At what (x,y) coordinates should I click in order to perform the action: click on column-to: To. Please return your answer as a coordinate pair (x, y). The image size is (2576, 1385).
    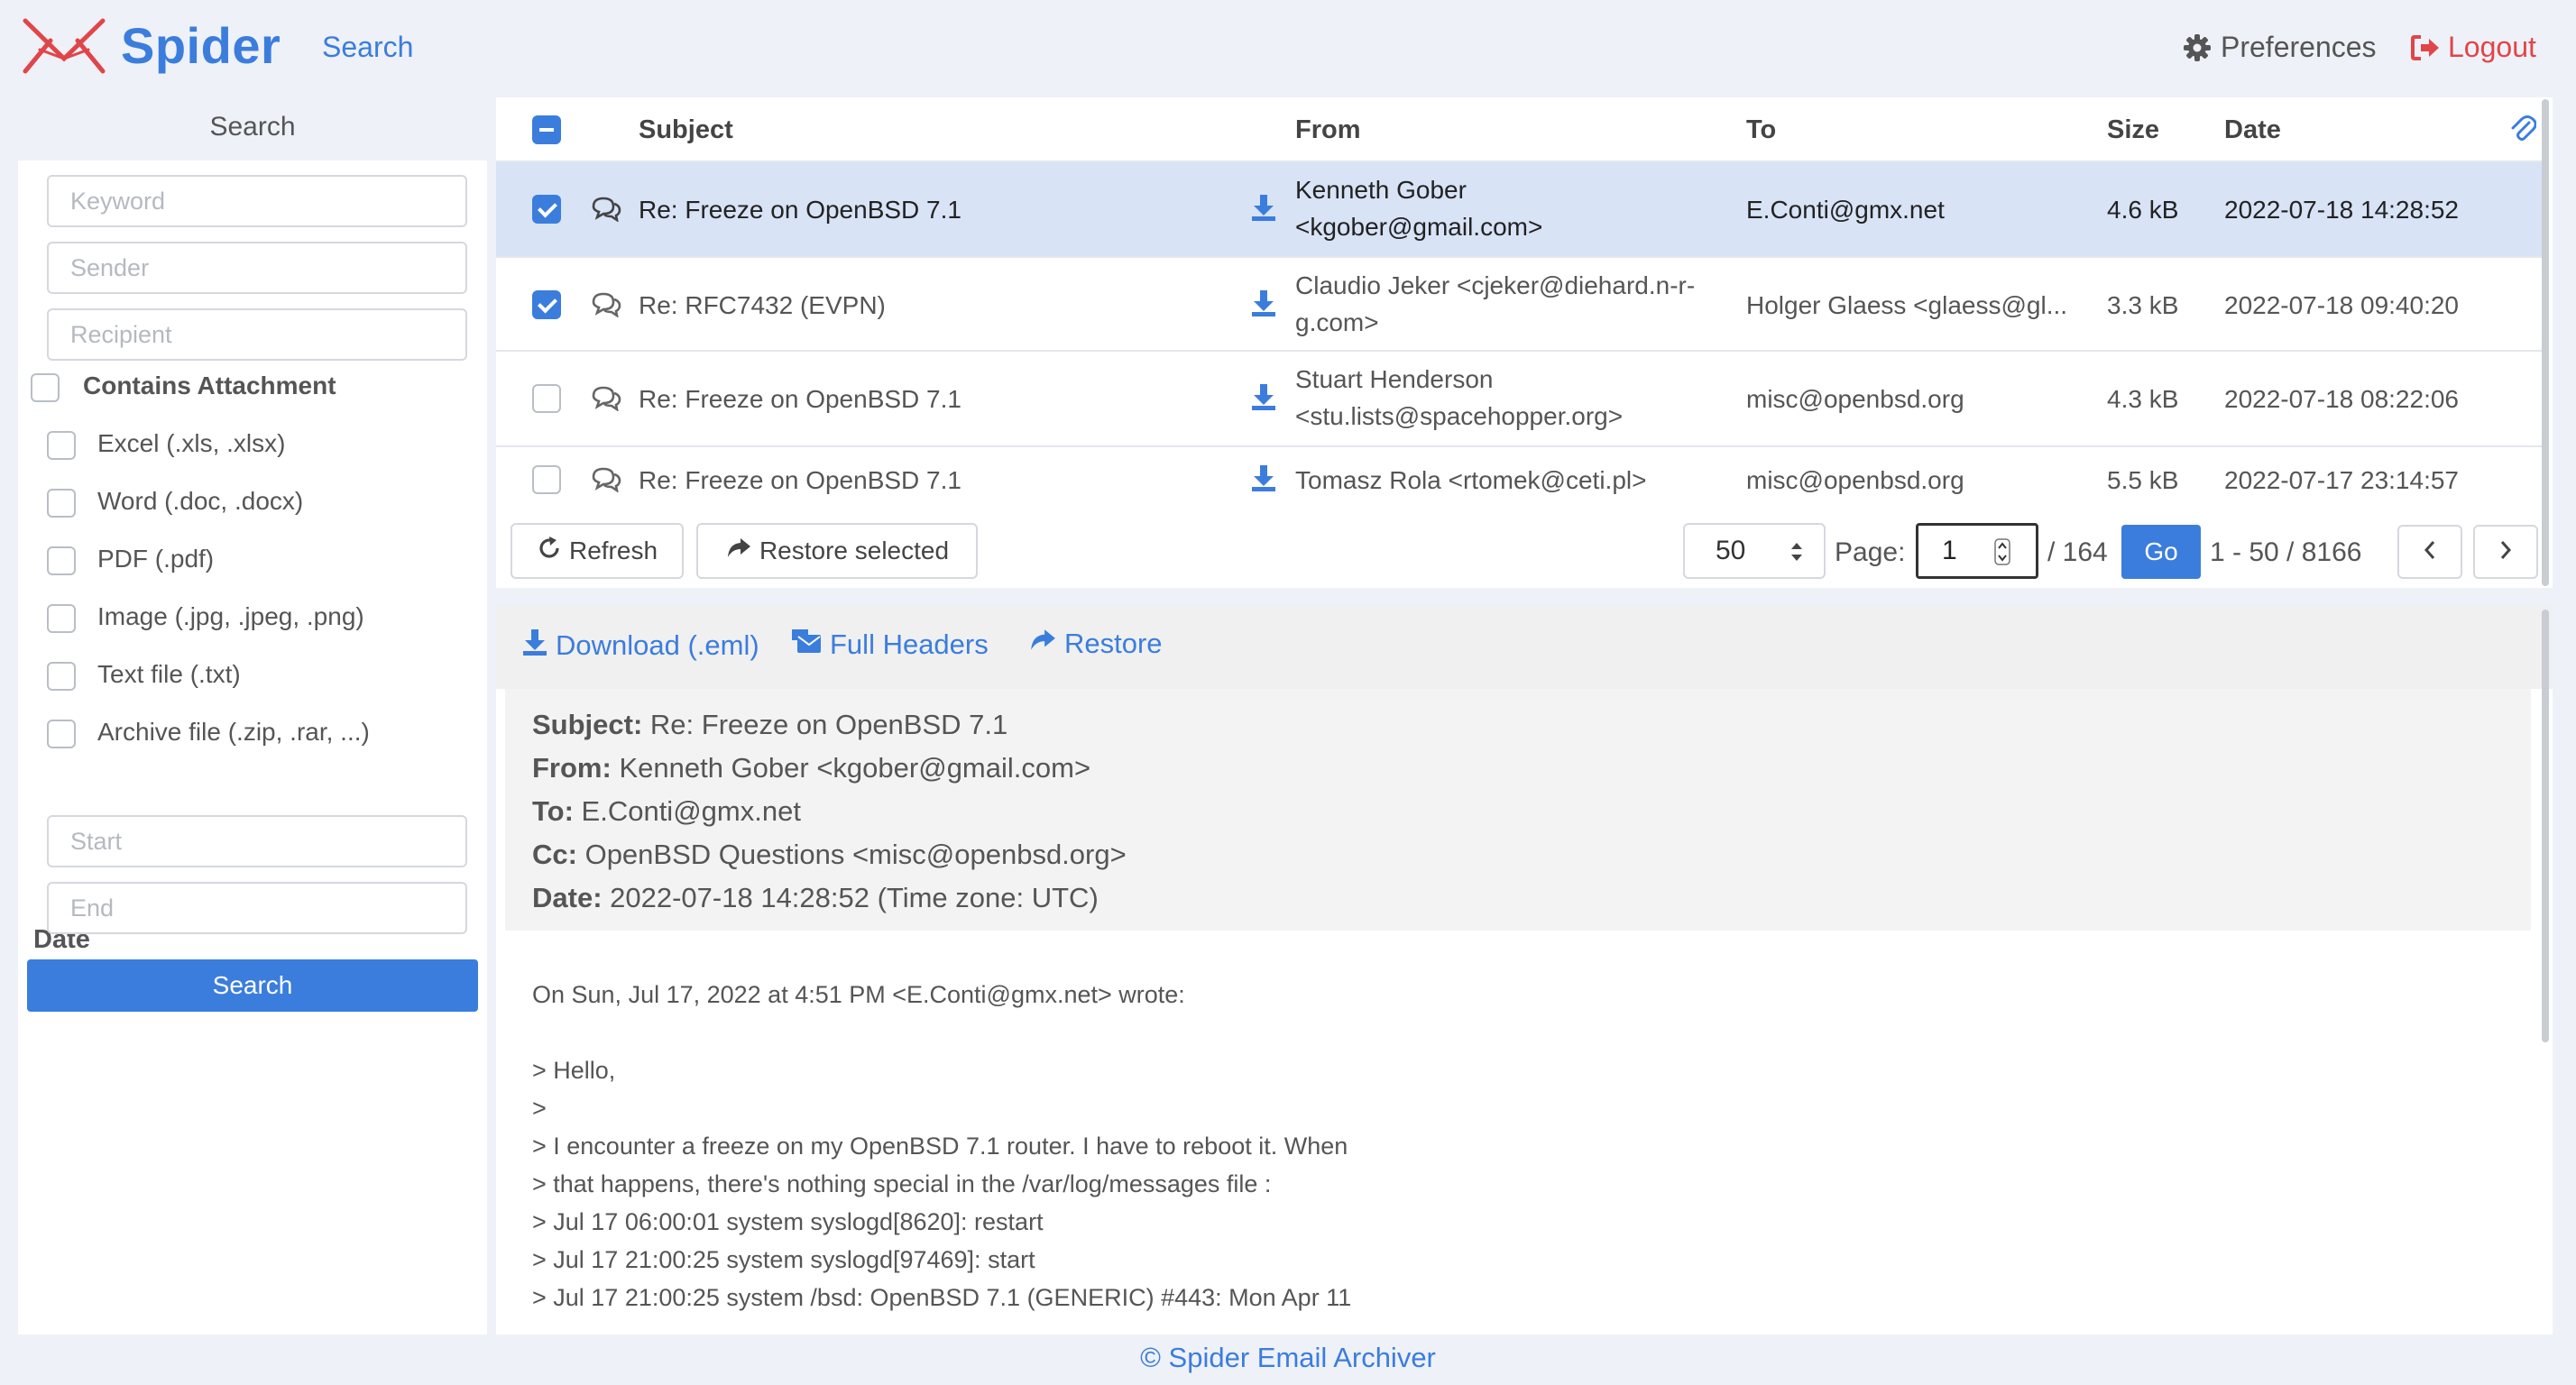
    Looking at the image, I should click on (1761, 130).